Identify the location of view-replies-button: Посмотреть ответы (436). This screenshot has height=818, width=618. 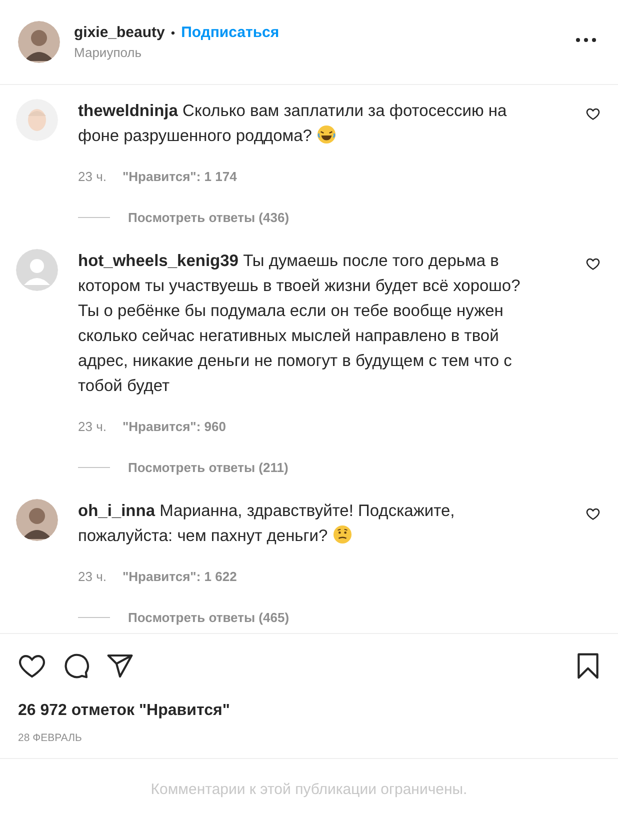
(209, 217).